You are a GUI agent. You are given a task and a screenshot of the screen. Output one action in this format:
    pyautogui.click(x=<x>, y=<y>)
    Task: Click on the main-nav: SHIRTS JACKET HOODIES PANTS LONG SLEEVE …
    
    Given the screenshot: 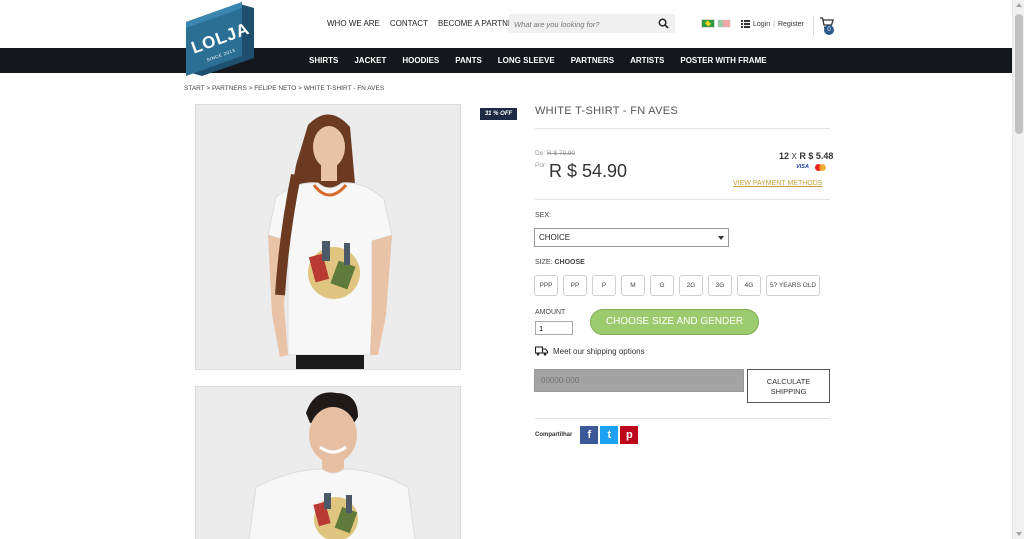 What is the action you would take?
    pyautogui.click(x=506, y=60)
    